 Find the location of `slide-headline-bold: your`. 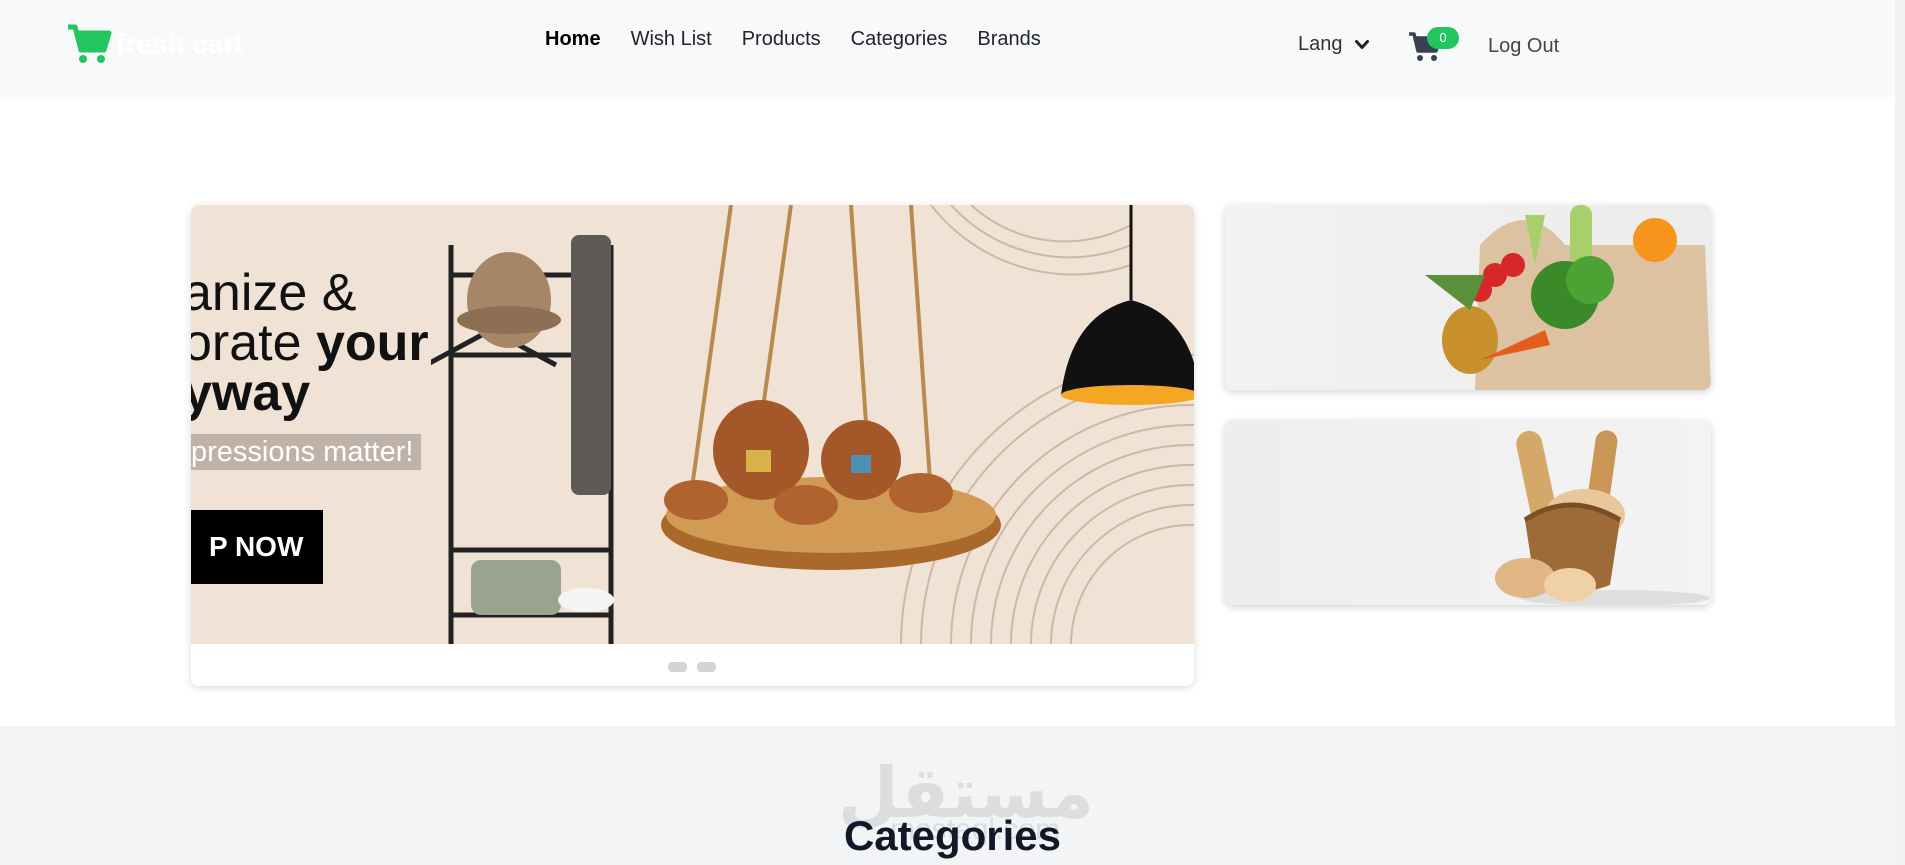

slide-headline-bold: your is located at coordinates (372, 343).